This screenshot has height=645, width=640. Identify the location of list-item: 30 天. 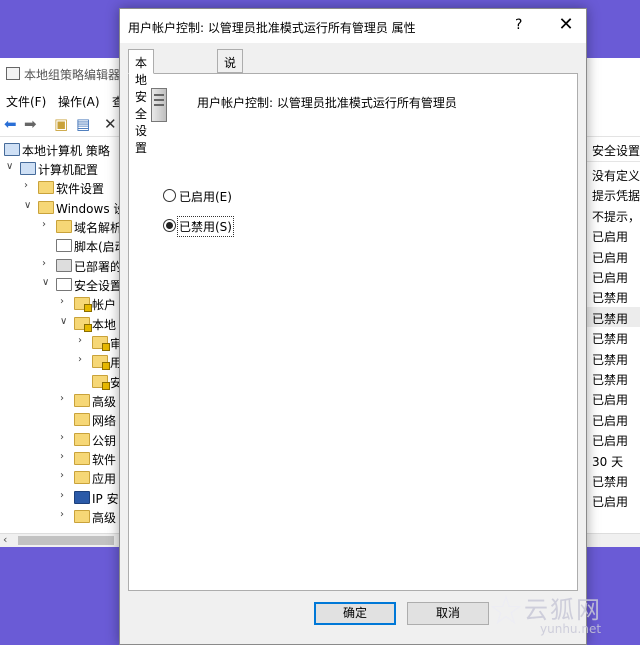
(613, 460).